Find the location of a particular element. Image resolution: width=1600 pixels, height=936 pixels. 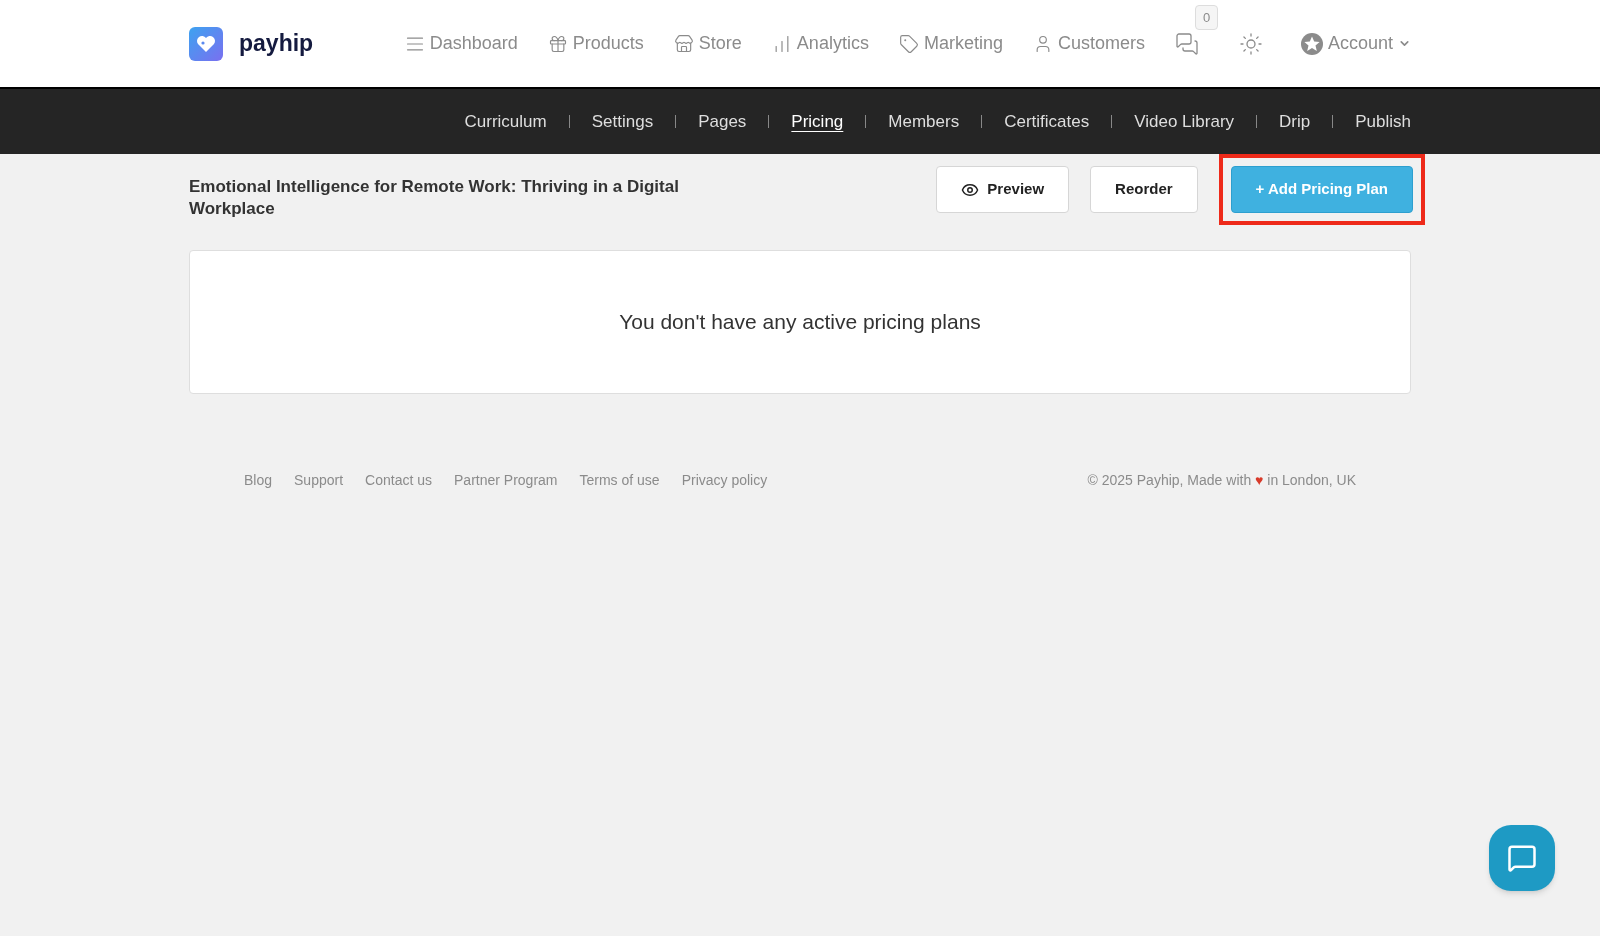

empty-state-message: You don't have any active pricing plans is located at coordinates (800, 322).